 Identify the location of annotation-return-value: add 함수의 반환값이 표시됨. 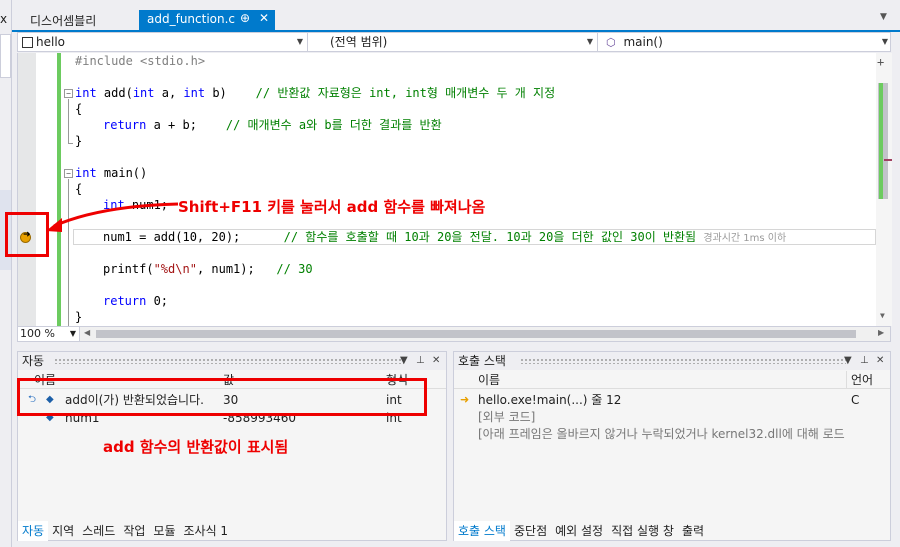
(196, 447).